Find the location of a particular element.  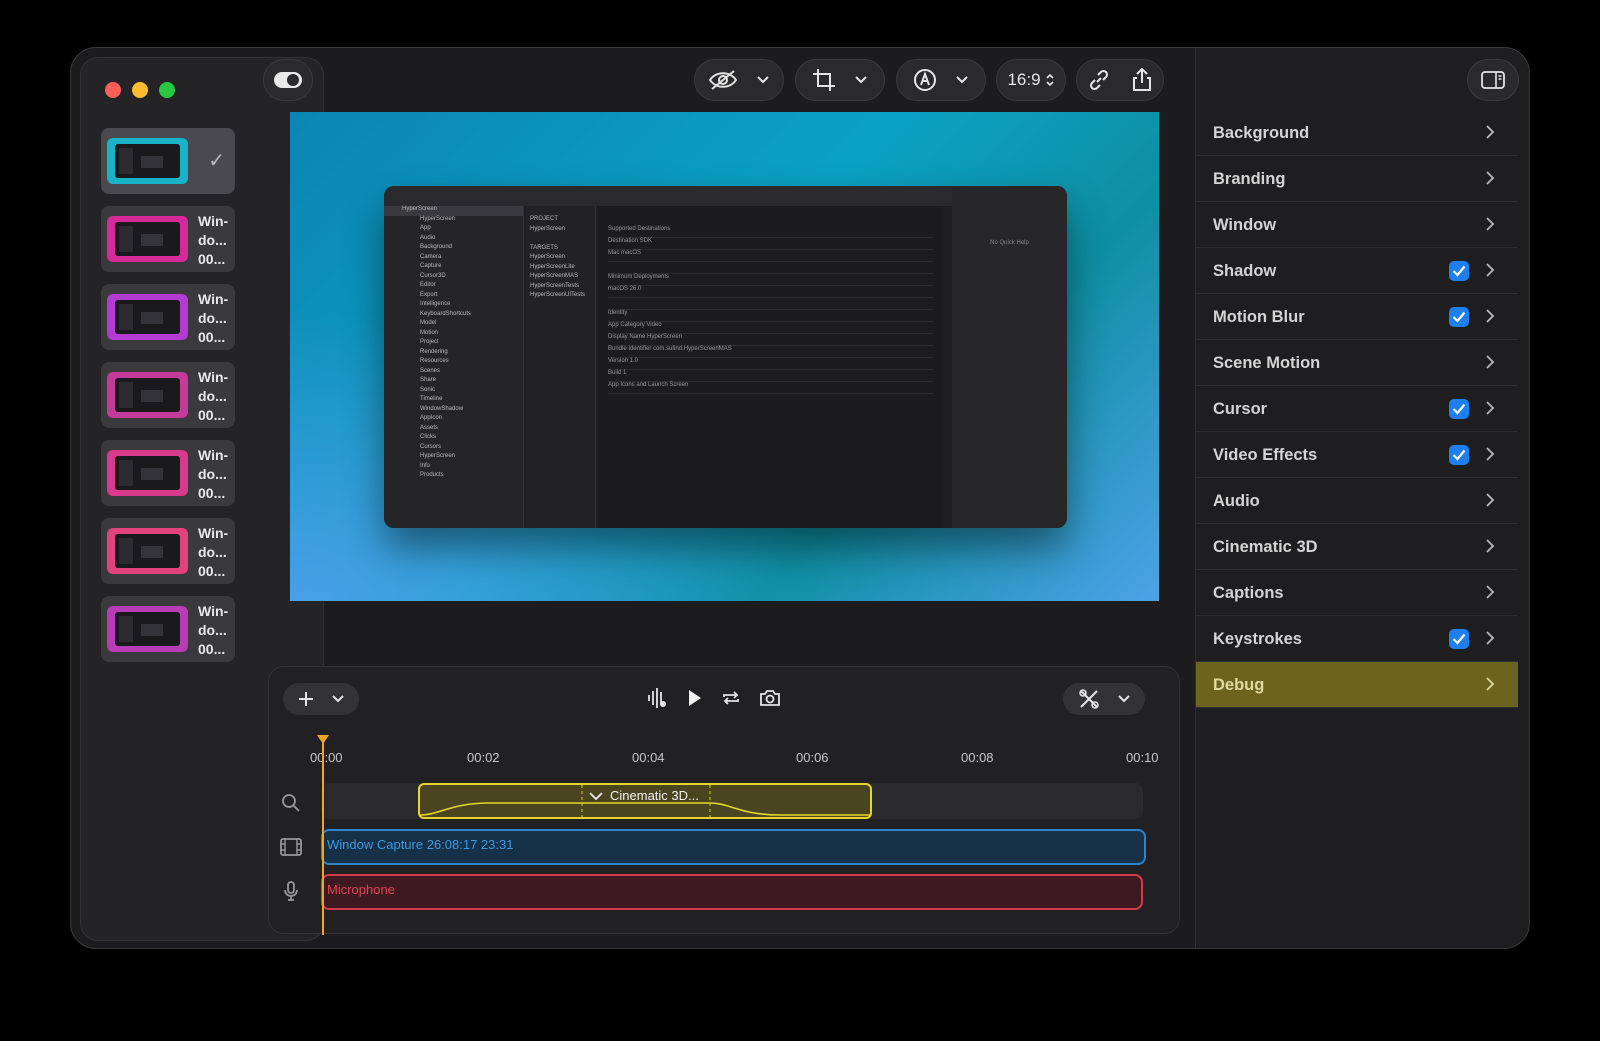

ruler-label: 00:08 is located at coordinates (977, 757).